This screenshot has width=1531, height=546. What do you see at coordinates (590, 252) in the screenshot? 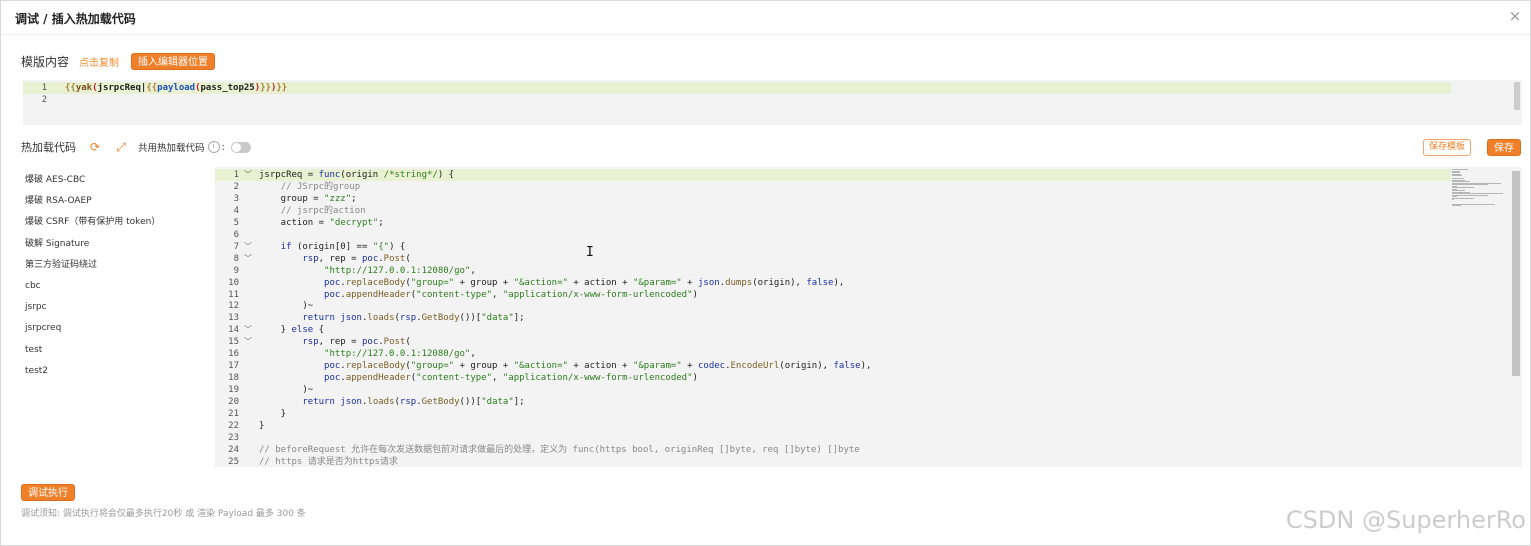
I see `text-cursor-icon: I` at bounding box center [590, 252].